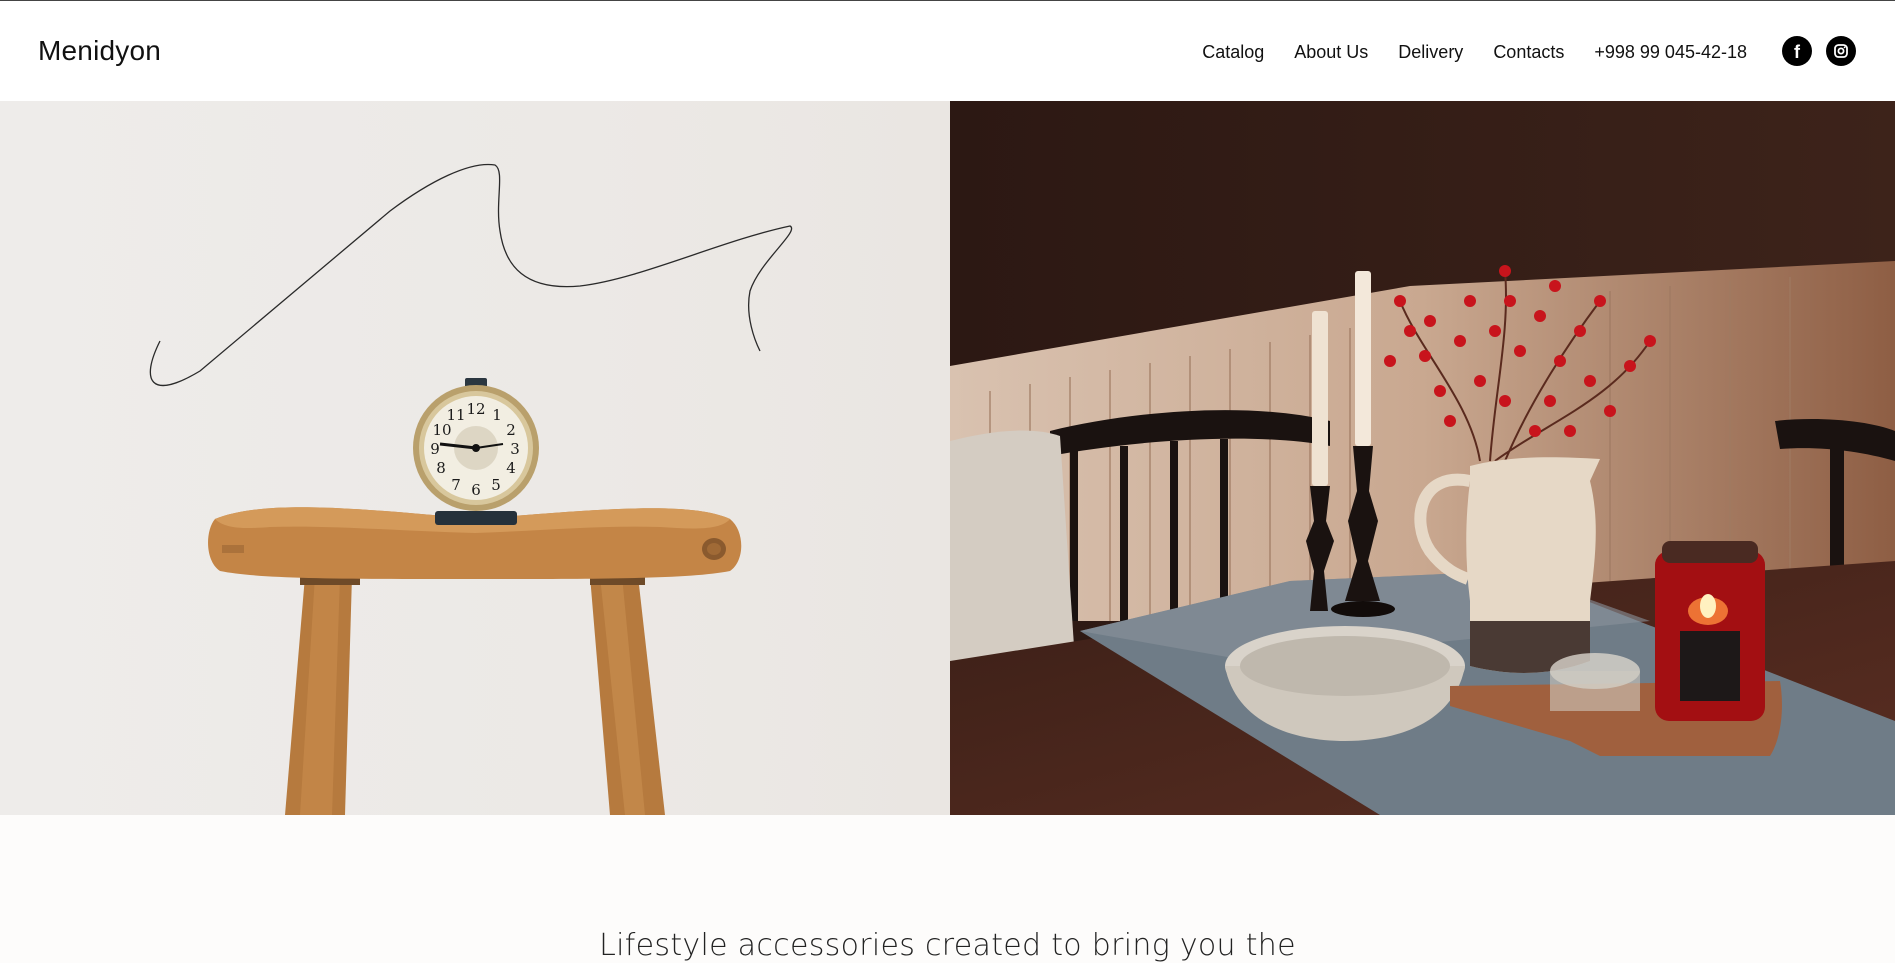 The height and width of the screenshot is (963, 1895). I want to click on instagram-icon, so click(1841, 51).